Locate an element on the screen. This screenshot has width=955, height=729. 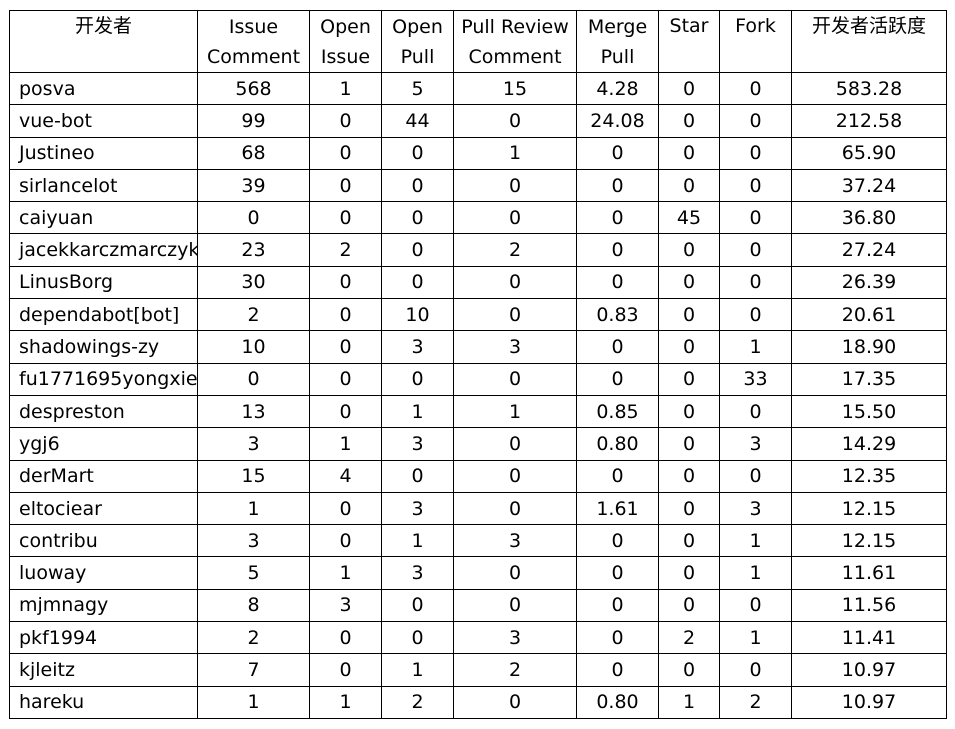
cell-activity: 17.35 is located at coordinates (869, 379).